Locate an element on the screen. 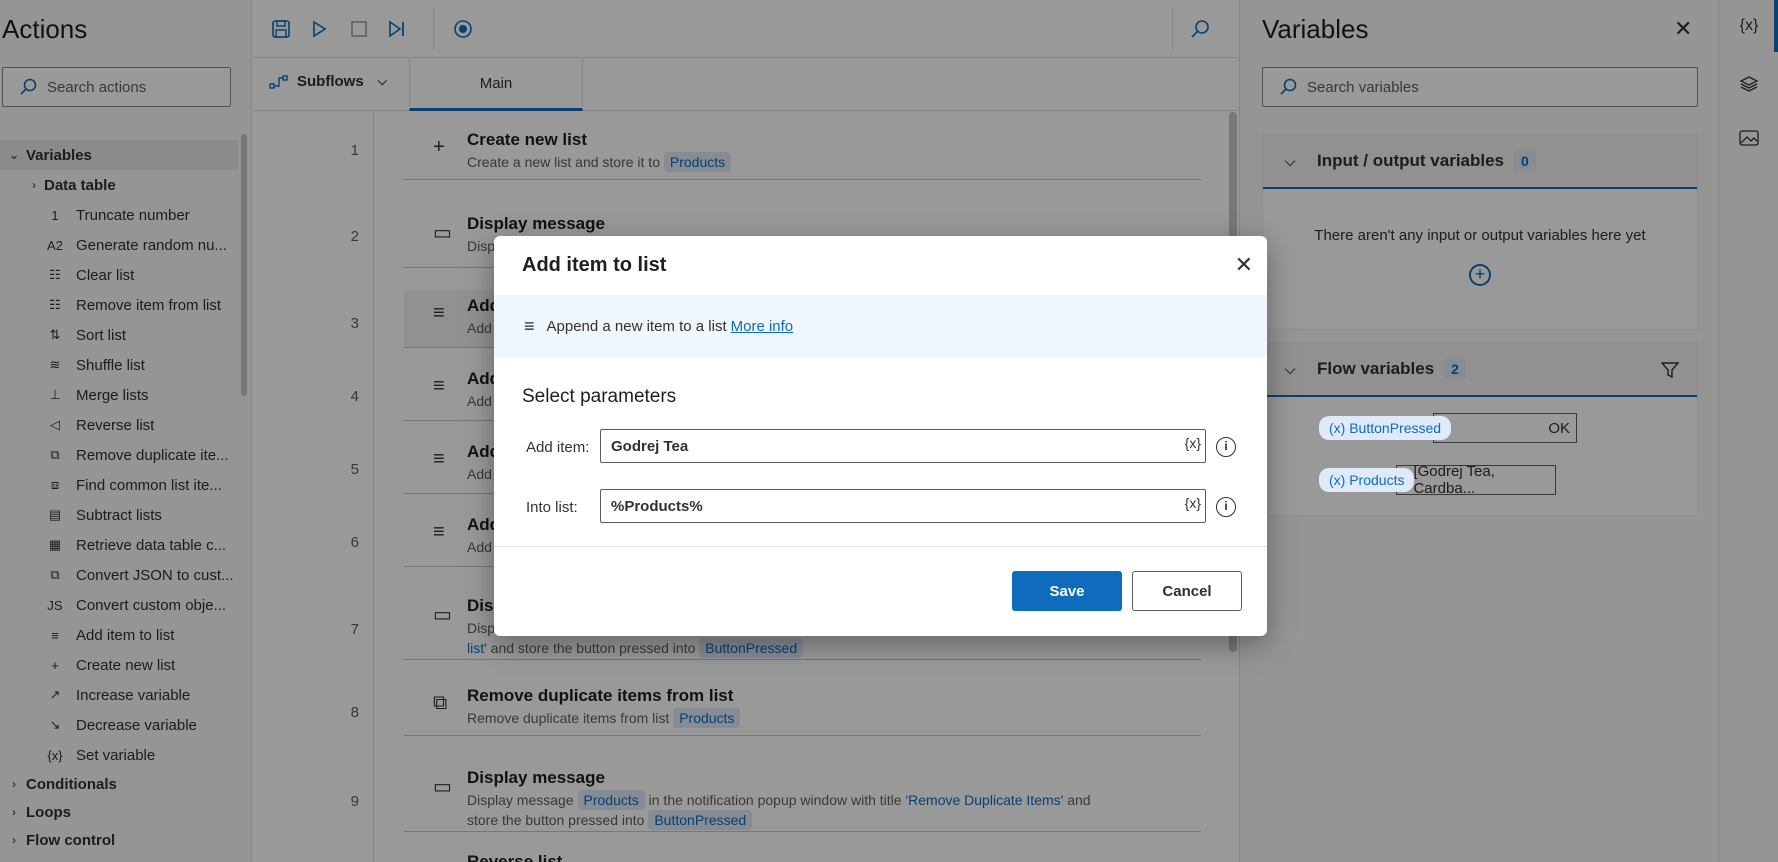 Image resolution: width=1778 pixels, height=862 pixels. variable-name: ButtonPressed is located at coordinates (1395, 428).